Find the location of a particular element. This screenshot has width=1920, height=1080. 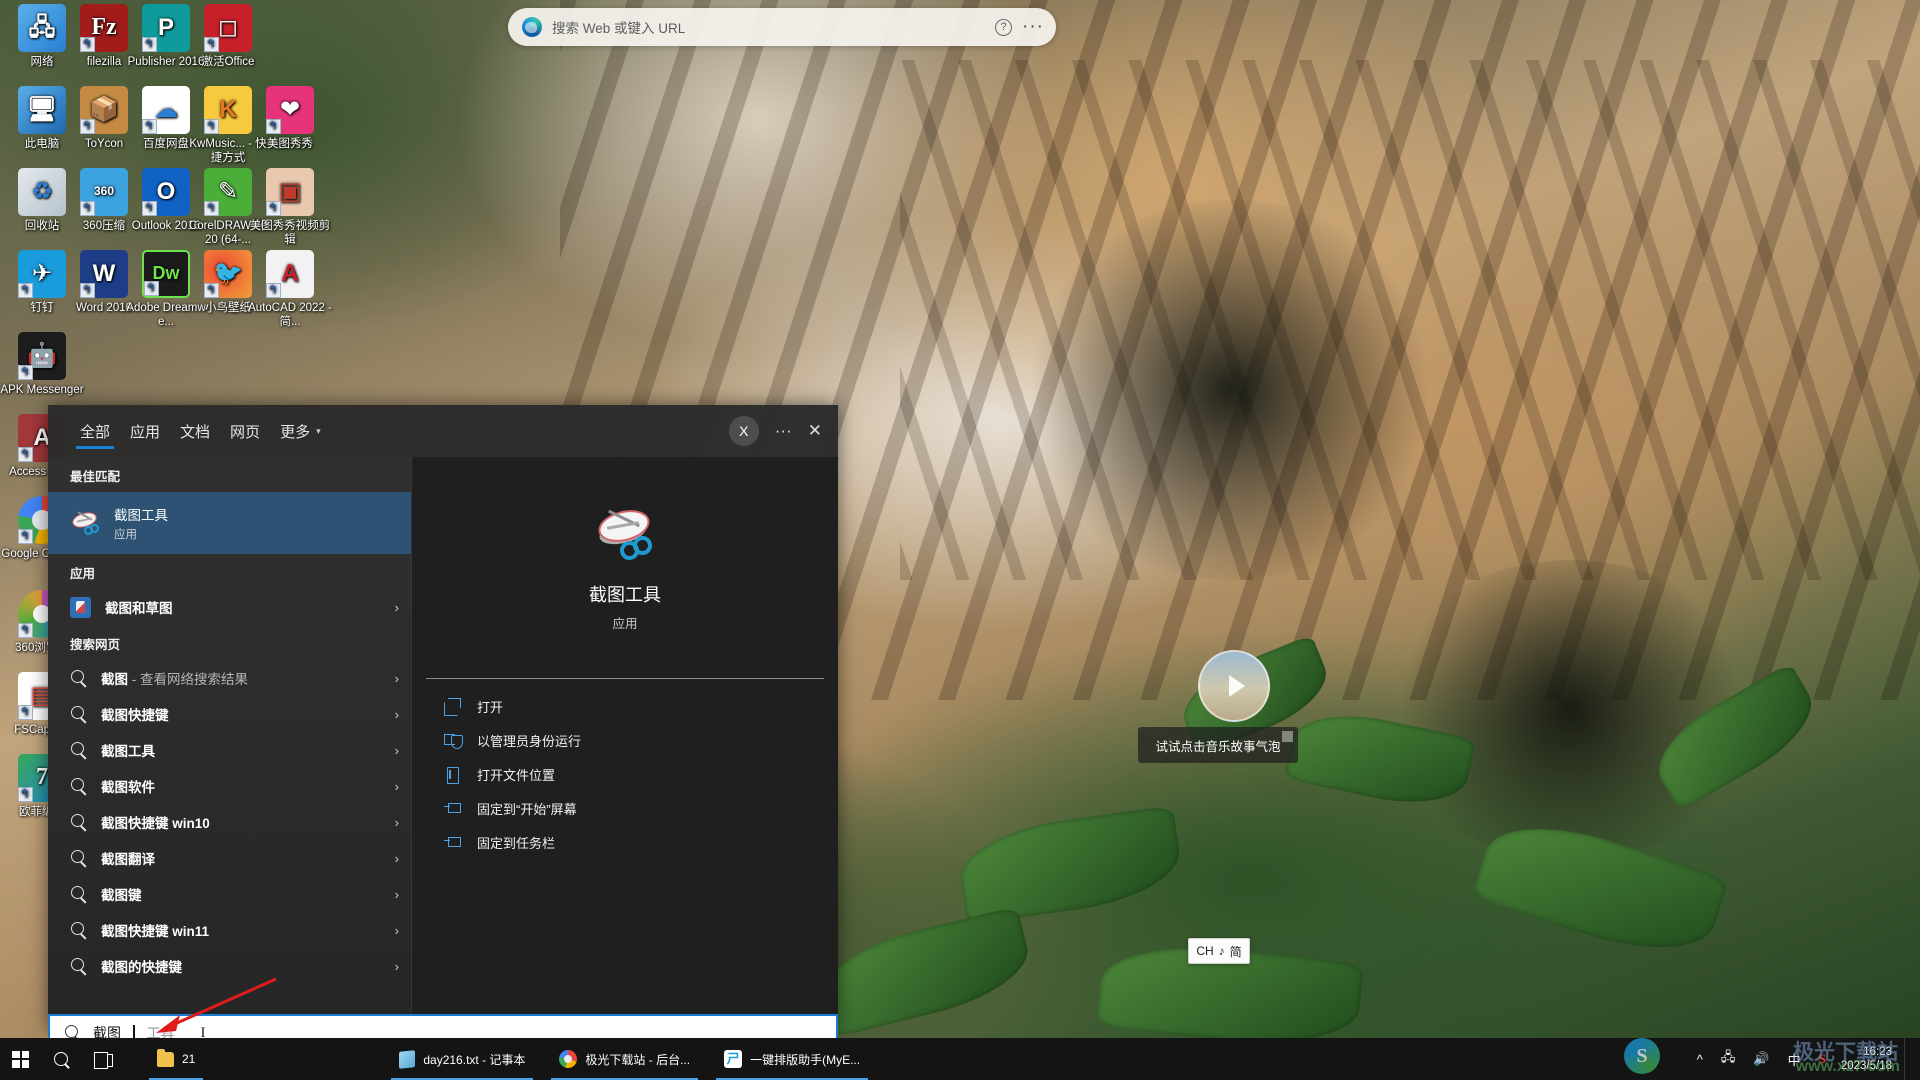

toycon-icon: 📦 is located at coordinates (104, 110).